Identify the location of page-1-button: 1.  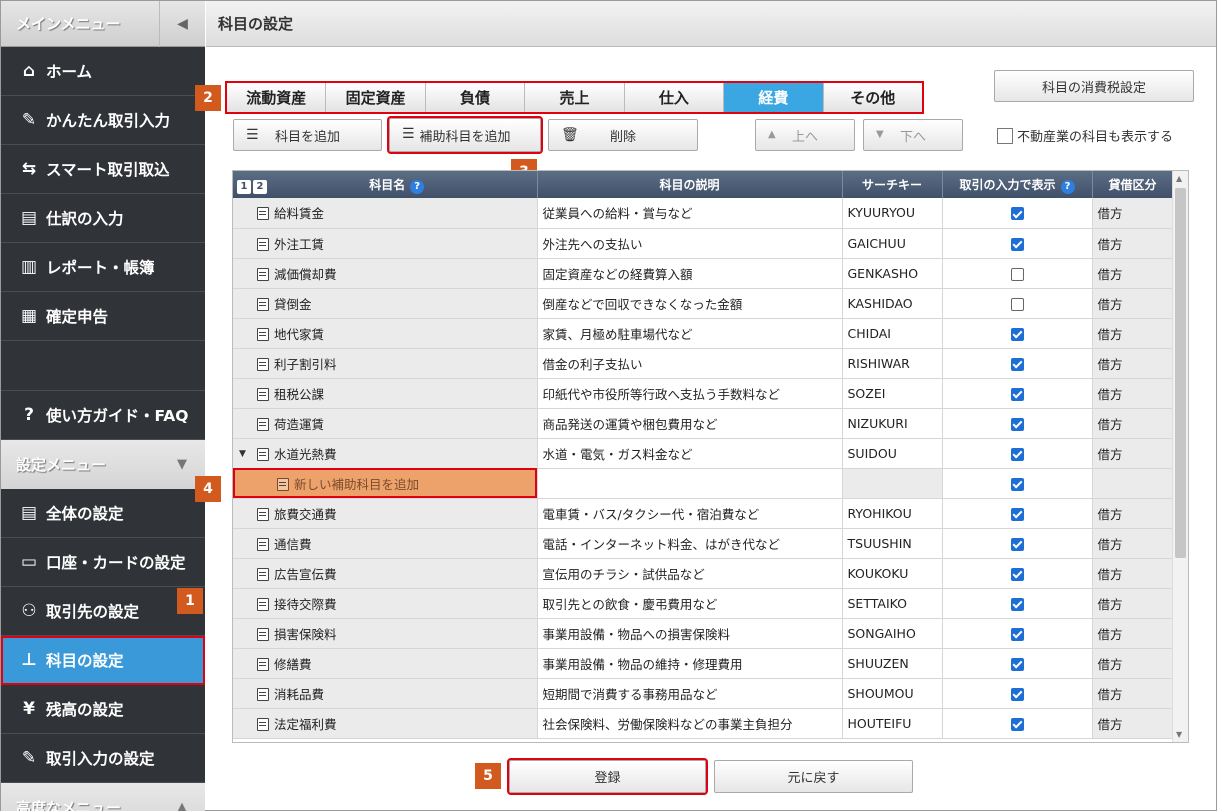
(244, 186).